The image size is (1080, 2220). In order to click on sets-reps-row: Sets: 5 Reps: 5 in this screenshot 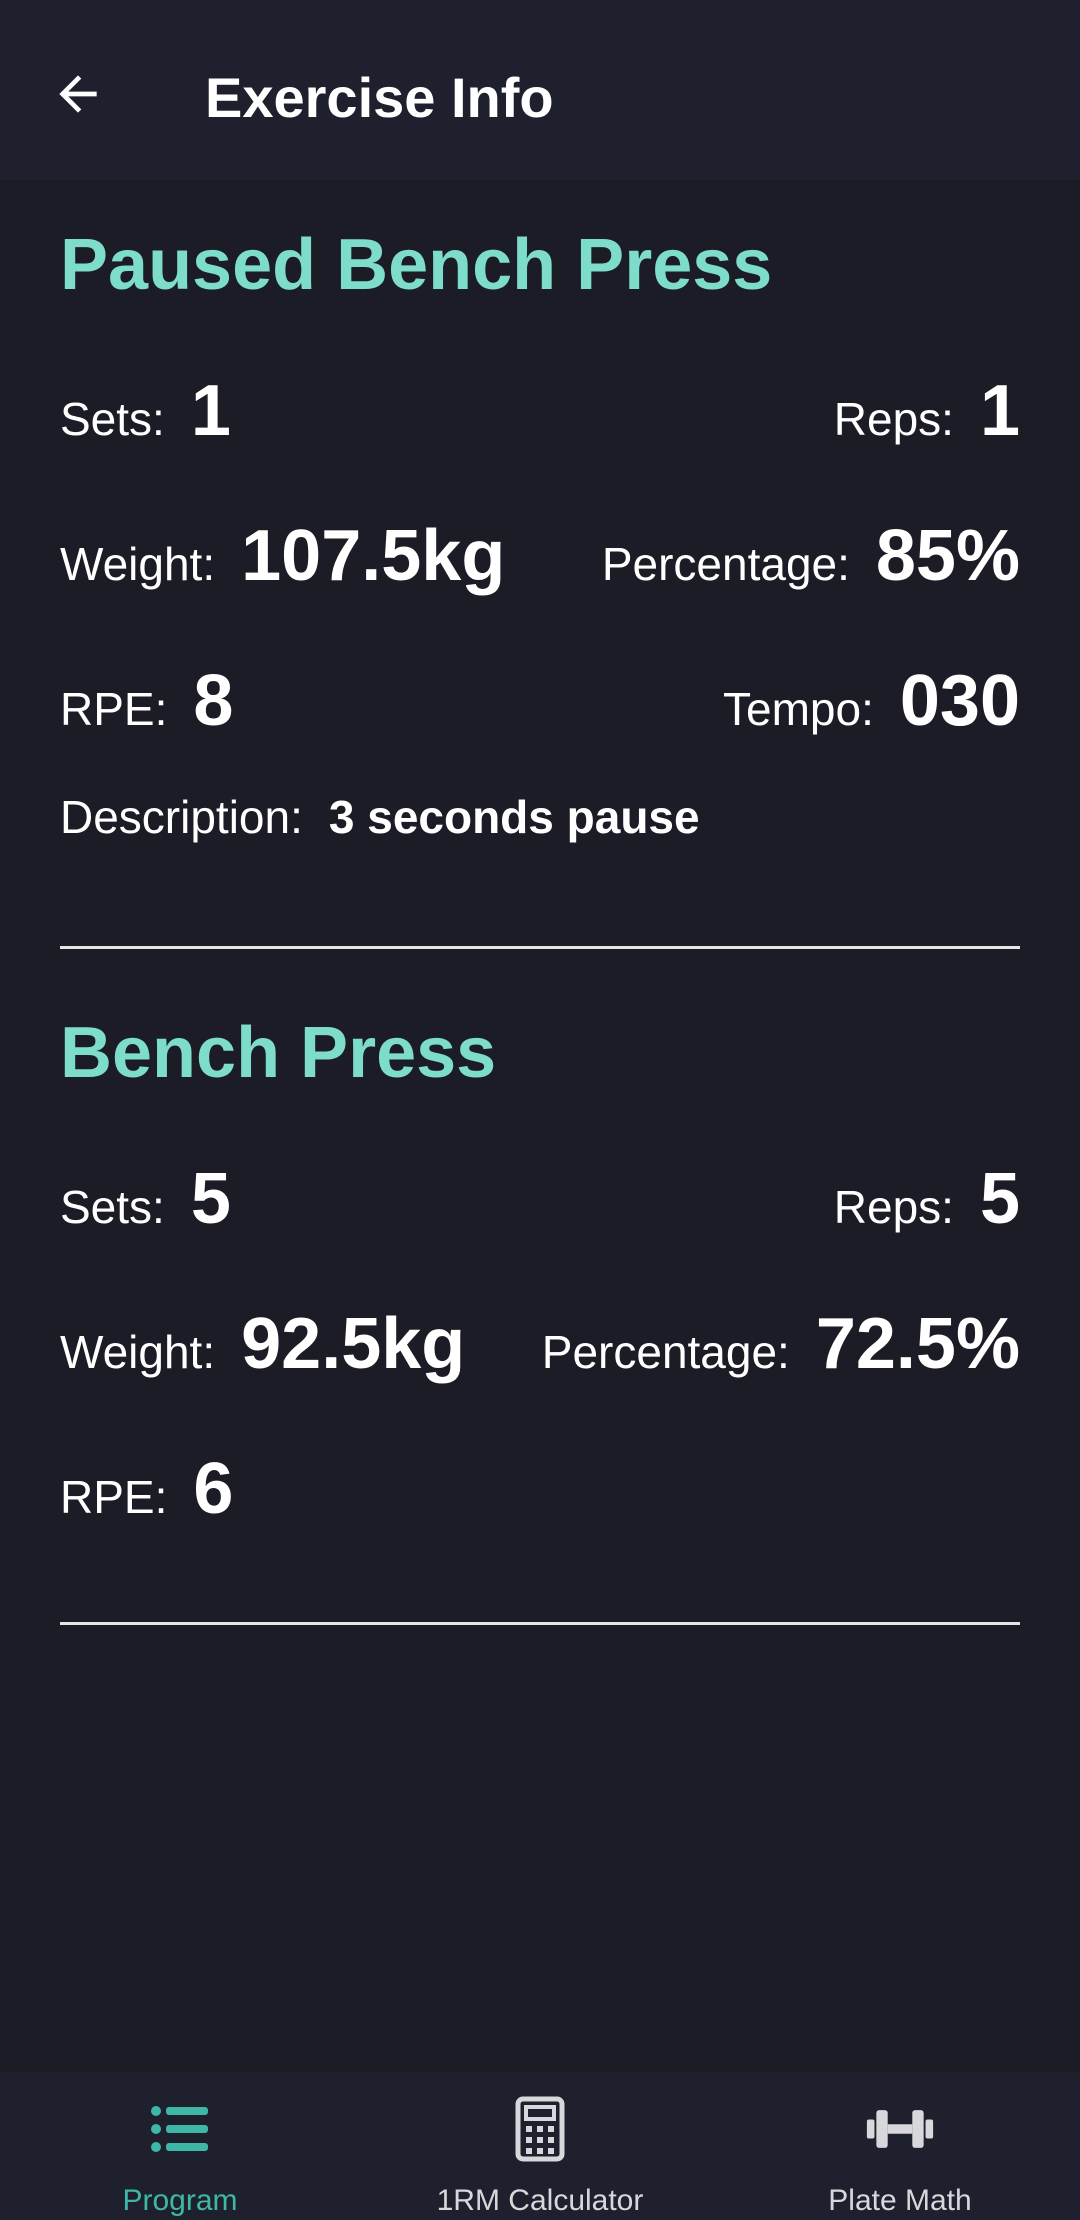, I will do `click(540, 1203)`.